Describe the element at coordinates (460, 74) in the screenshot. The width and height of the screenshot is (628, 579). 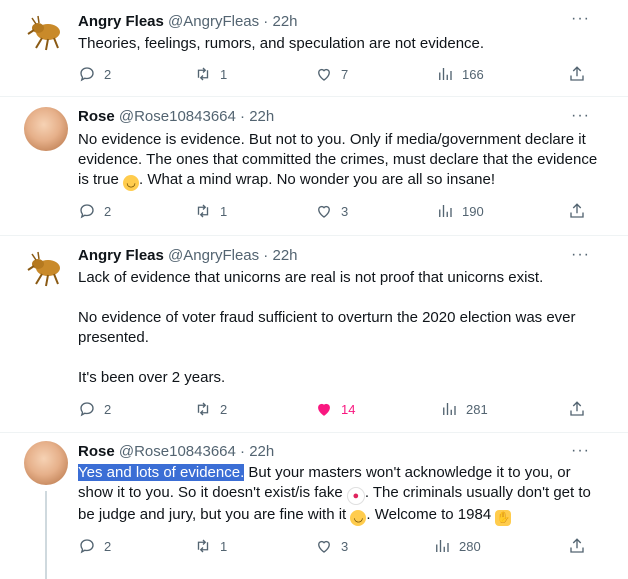
I see `views-button: 166` at that location.